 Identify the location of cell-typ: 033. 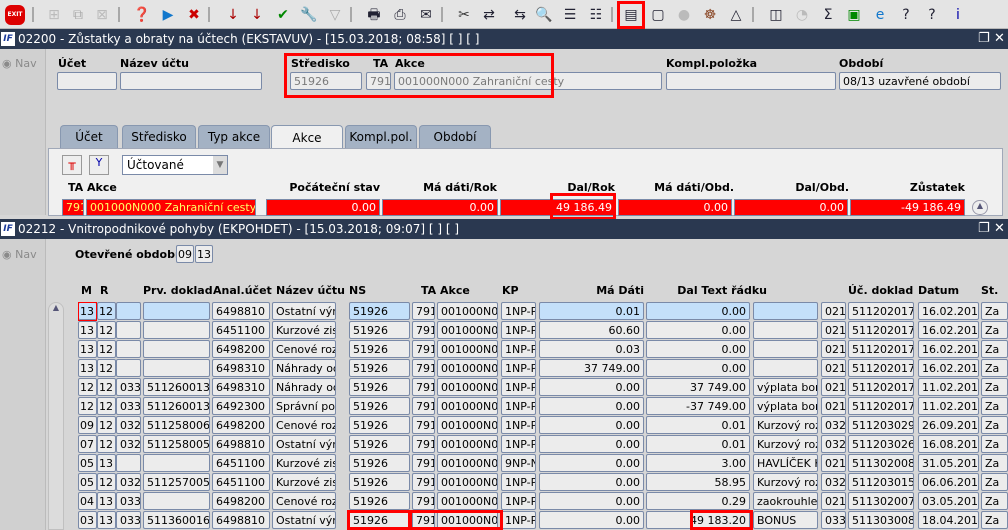
(128, 520).